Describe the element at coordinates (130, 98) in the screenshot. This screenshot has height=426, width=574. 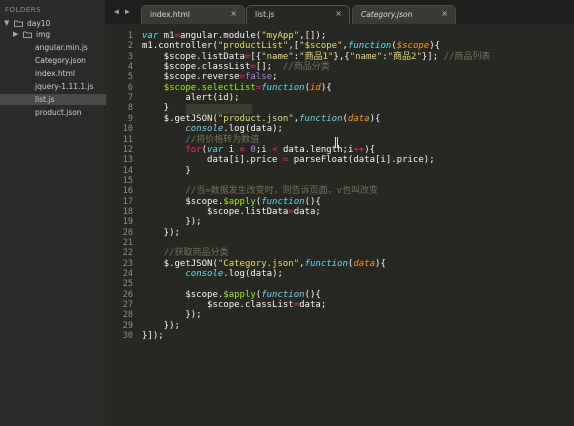
I see `line-number: 7` at that location.